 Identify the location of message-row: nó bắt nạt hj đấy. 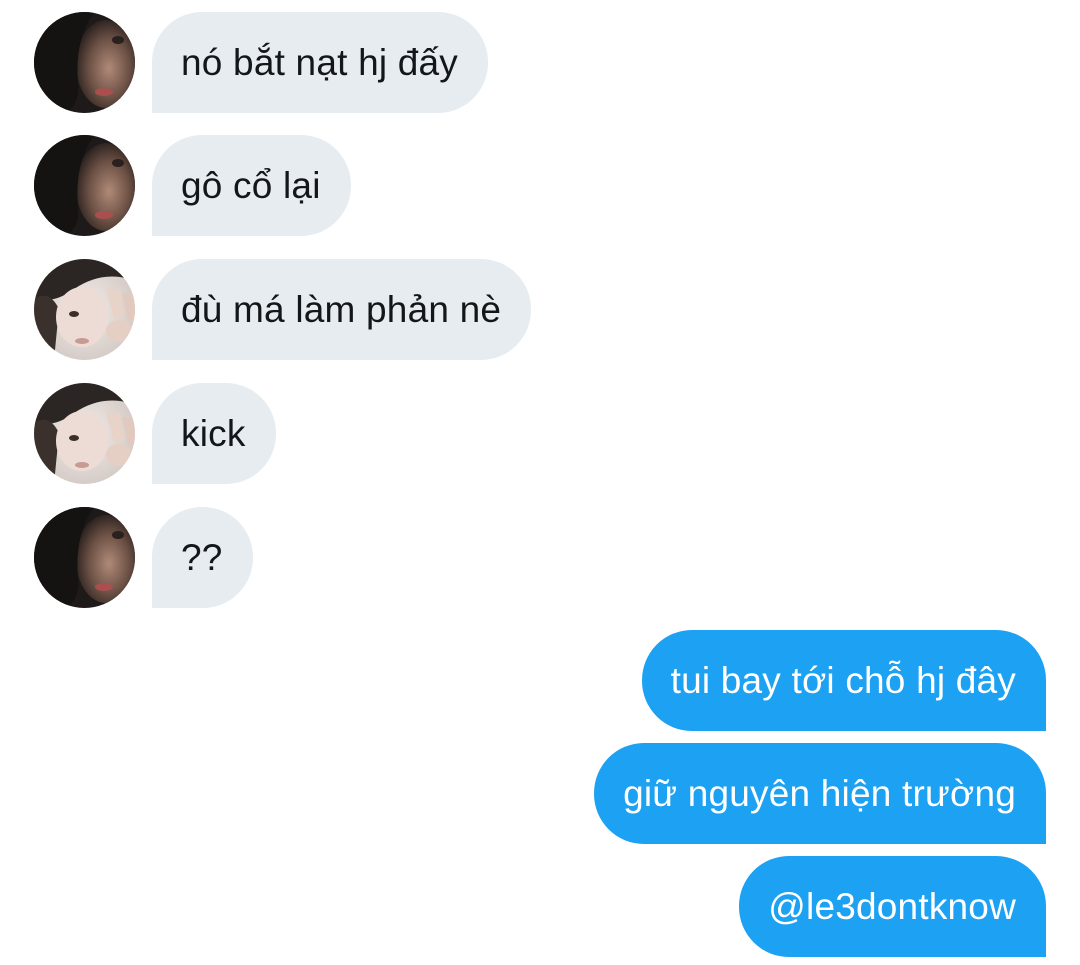
(540, 62).